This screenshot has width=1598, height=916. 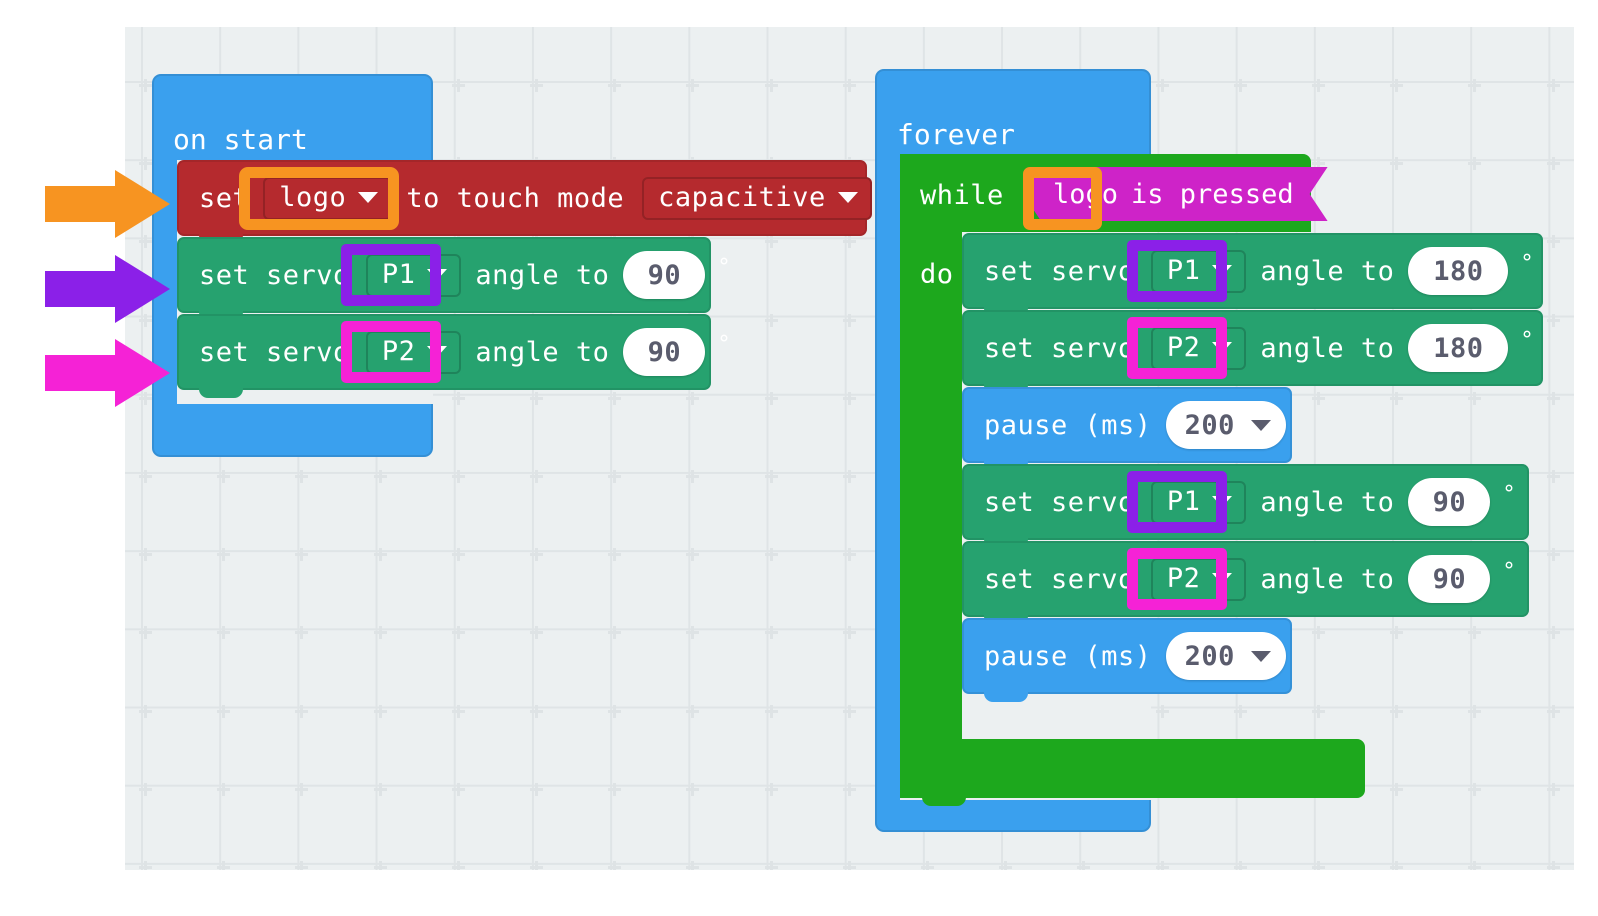 I want to click on set-servo-p1-90-block: set servo P1 angle to 90 °, so click(x=1245, y=502).